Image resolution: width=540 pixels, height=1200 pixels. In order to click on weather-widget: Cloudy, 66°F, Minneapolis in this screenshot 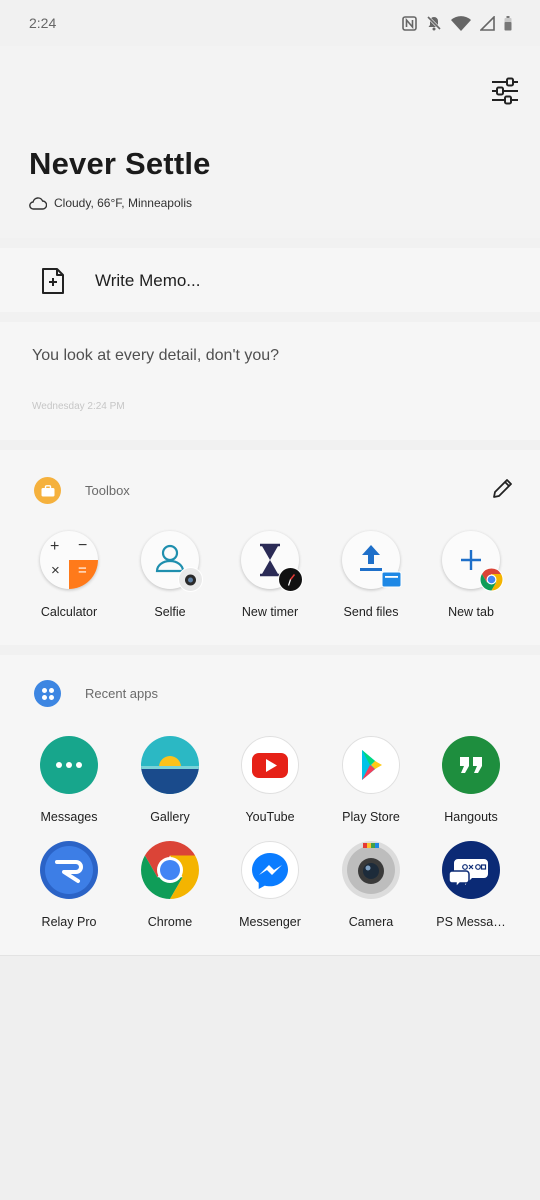, I will do `click(110, 203)`.